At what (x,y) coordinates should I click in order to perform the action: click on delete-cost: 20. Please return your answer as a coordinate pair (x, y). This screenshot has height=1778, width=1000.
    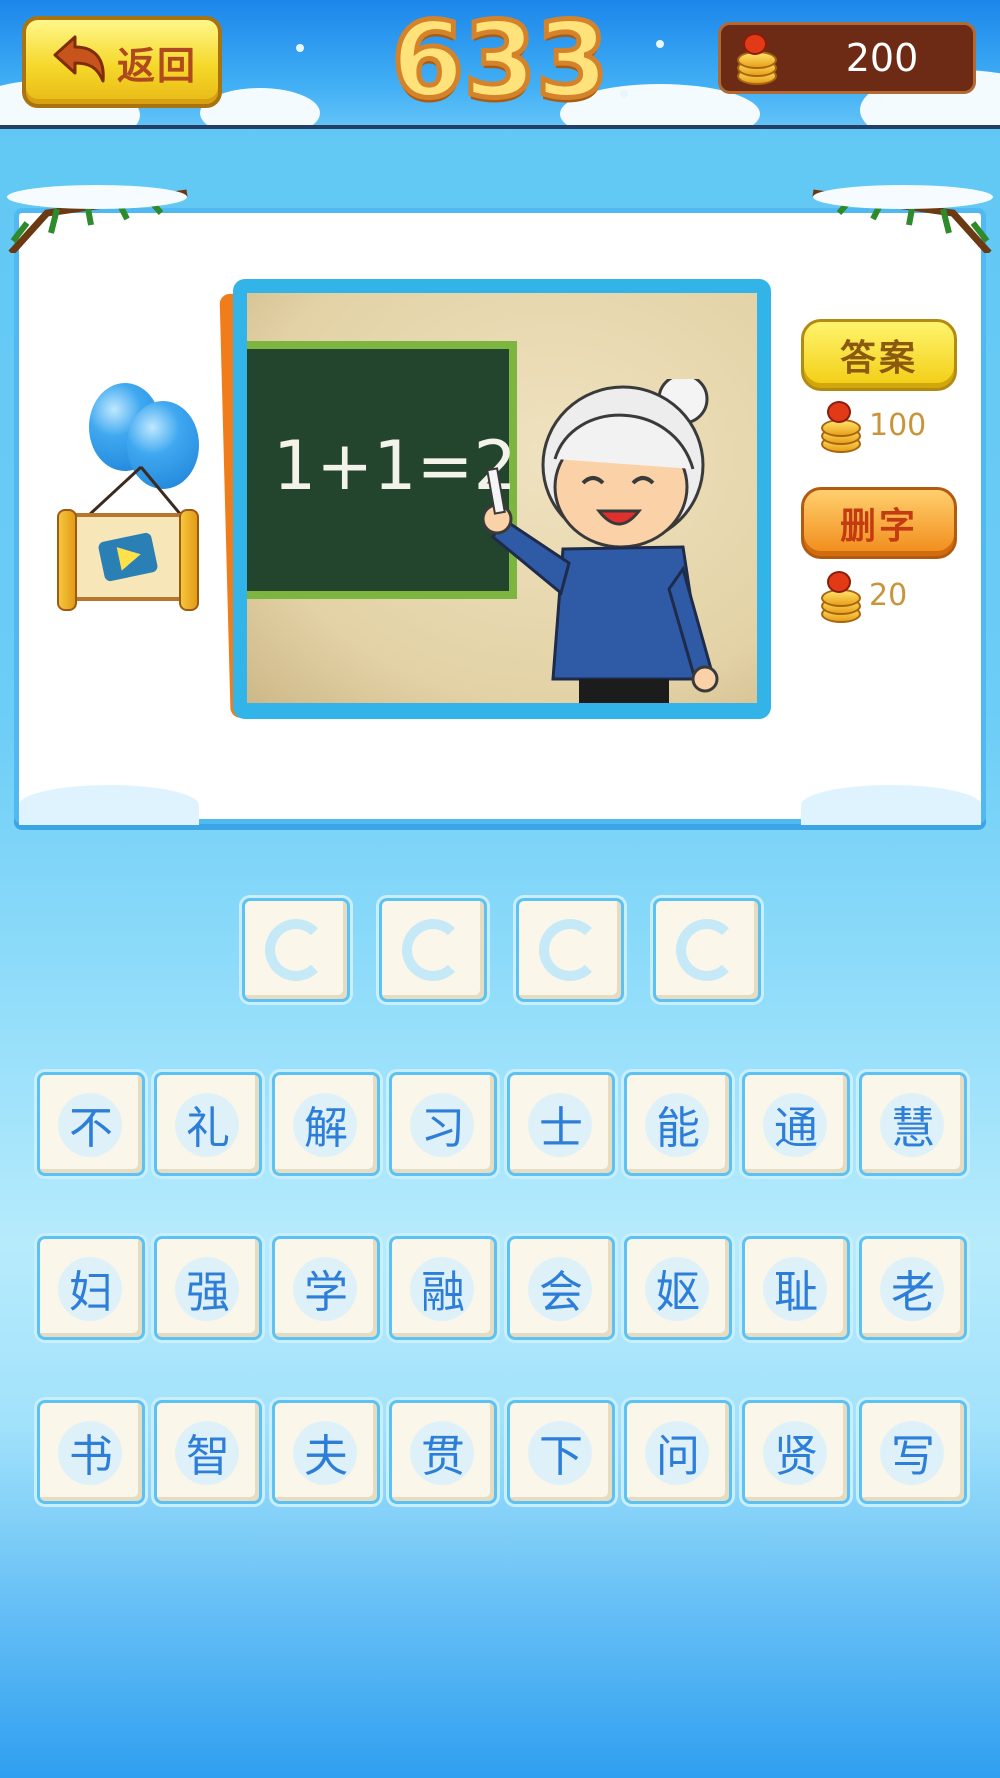
    Looking at the image, I should click on (861, 597).